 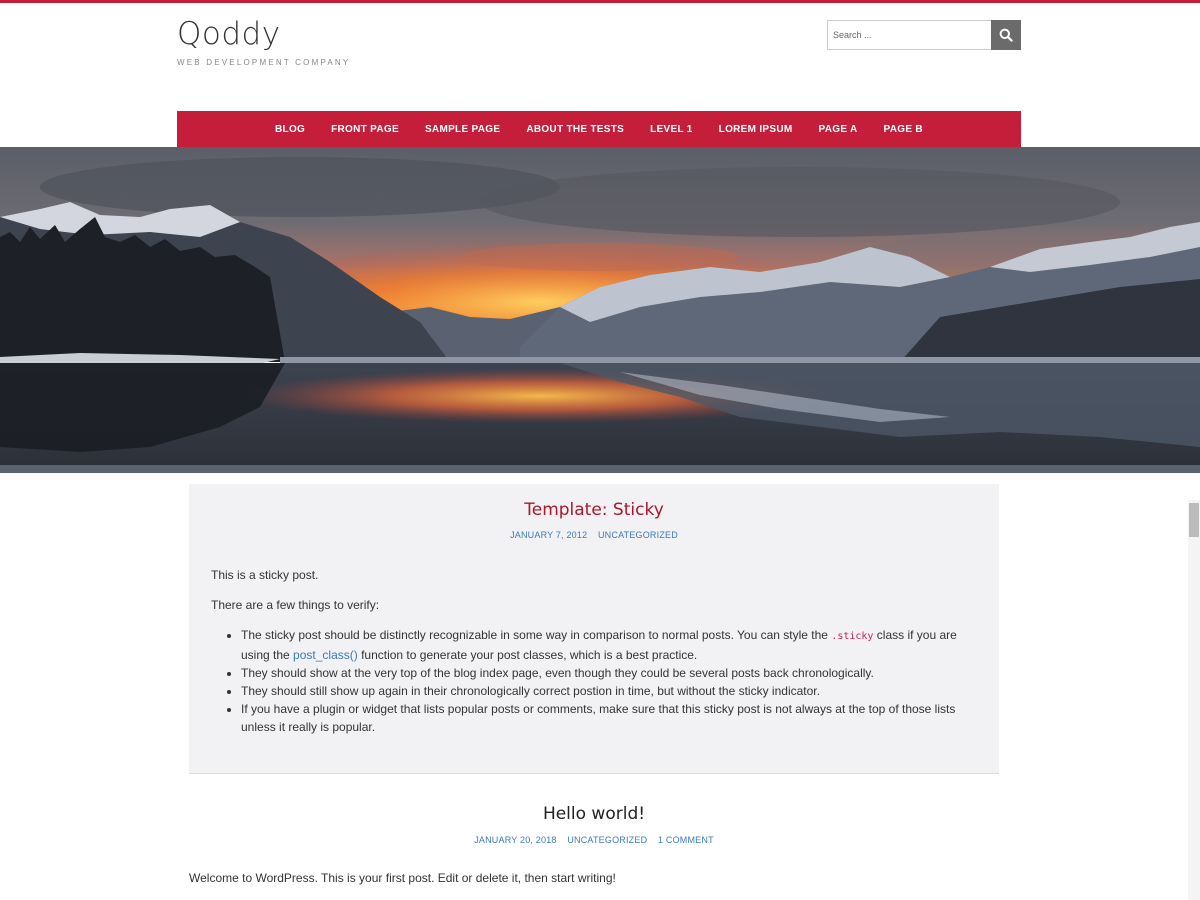 What do you see at coordinates (265, 575) in the screenshot?
I see `paragraph: This is a sticky post.` at bounding box center [265, 575].